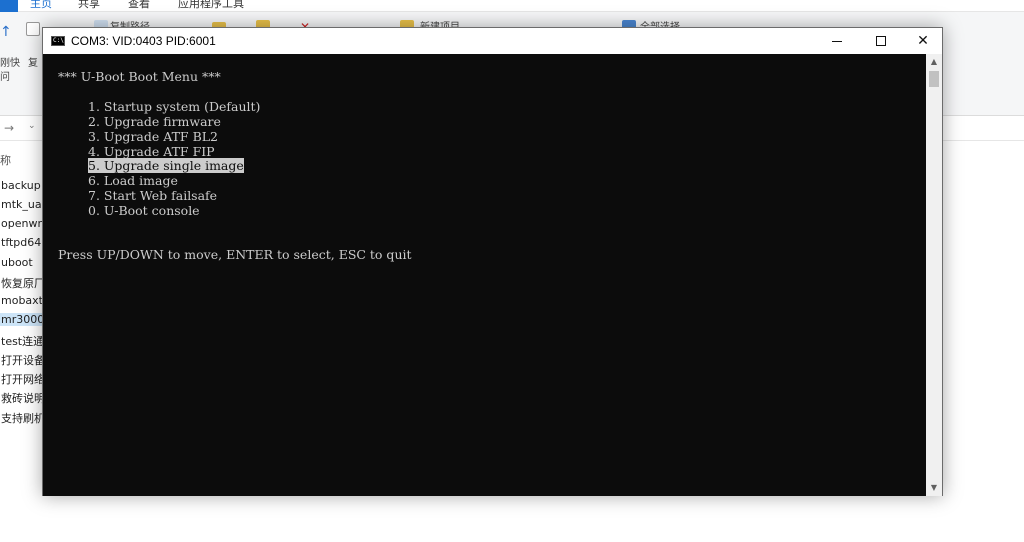 Image resolution: width=1024 pixels, height=542 pixels. What do you see at coordinates (21, 319) in the screenshot?
I see `list-item-selected: mr3000` at bounding box center [21, 319].